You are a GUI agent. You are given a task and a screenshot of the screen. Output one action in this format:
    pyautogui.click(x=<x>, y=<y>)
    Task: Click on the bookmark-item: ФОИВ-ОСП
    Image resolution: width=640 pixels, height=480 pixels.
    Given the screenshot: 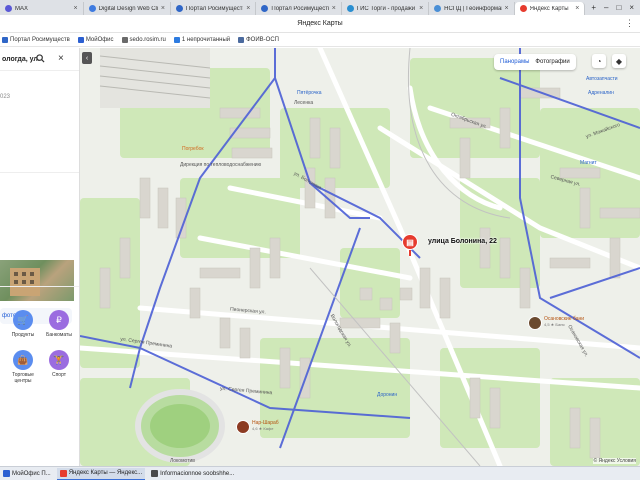 What is the action you would take?
    pyautogui.click(x=258, y=39)
    